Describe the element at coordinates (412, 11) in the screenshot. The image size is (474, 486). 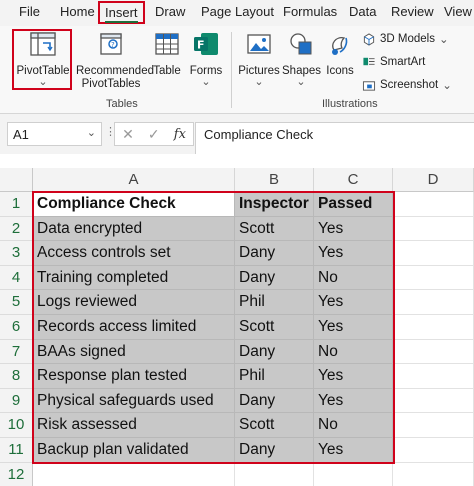
I see `tab-review: Review` at that location.